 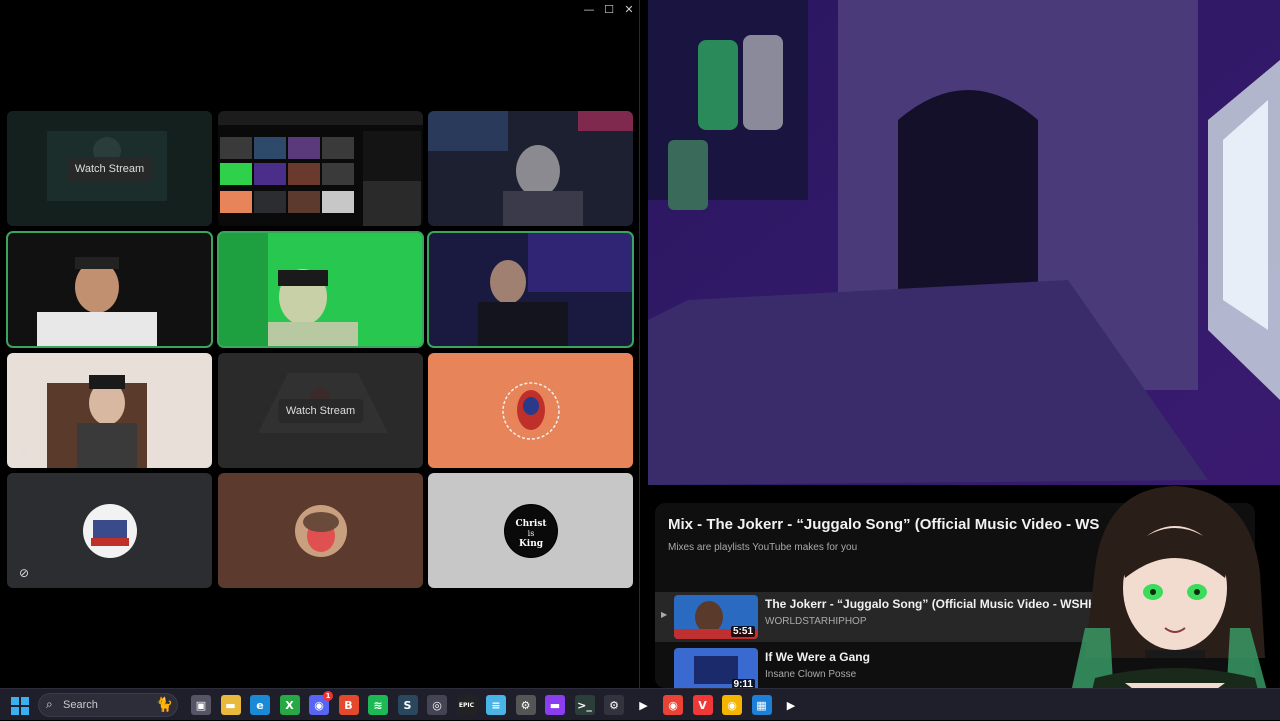 I want to click on participant-tile-avatar-10: ⊘, so click(x=109, y=530).